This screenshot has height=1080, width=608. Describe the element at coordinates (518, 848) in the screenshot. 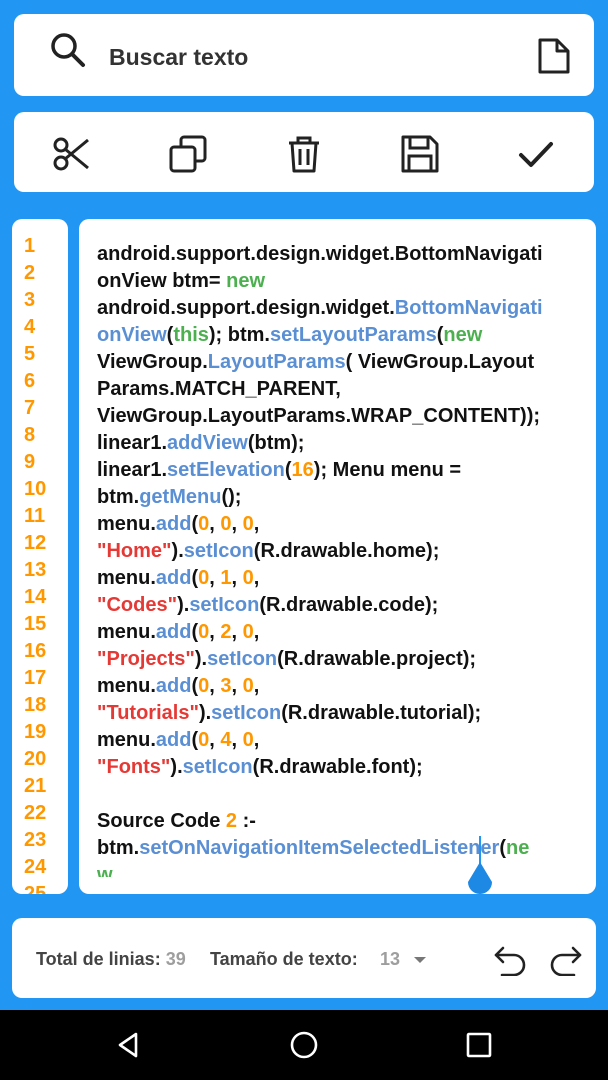

I see `code-token: ne` at that location.